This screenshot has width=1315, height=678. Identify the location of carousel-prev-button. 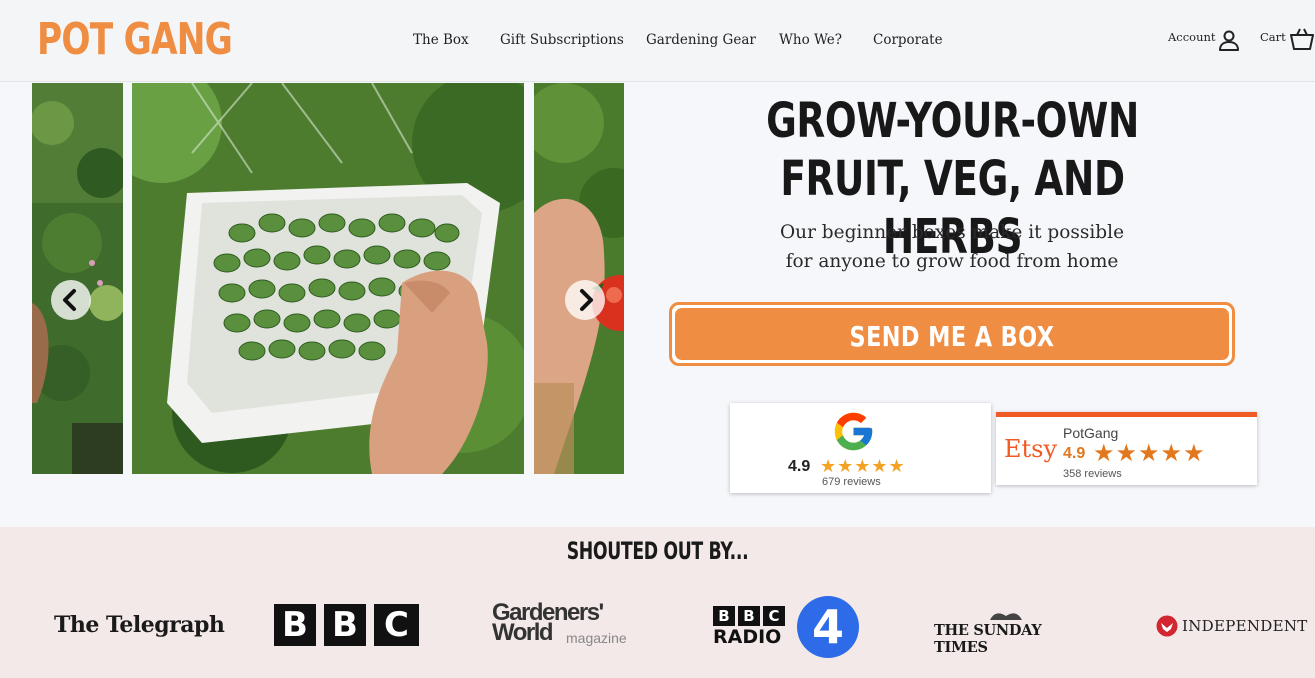
(71, 300).